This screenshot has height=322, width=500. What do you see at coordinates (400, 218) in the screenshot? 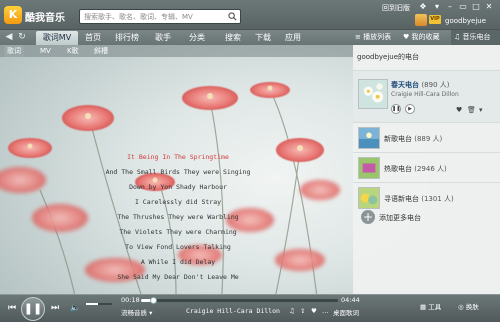
I see `add-more-label: 添加更多电台` at bounding box center [400, 218].